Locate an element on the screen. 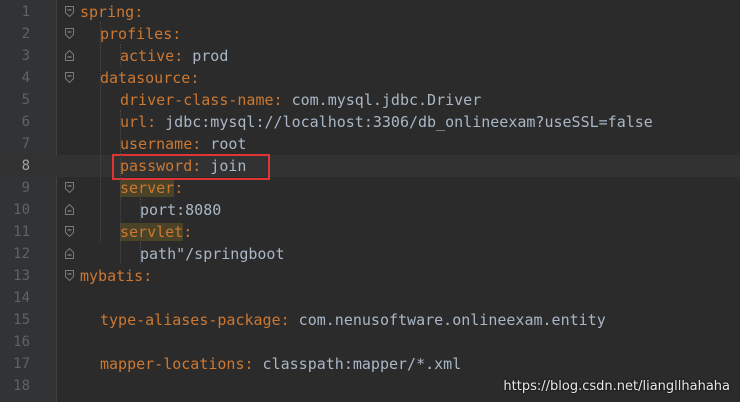 The image size is (740, 402). editor-line: 9 server: is located at coordinates (370, 188).